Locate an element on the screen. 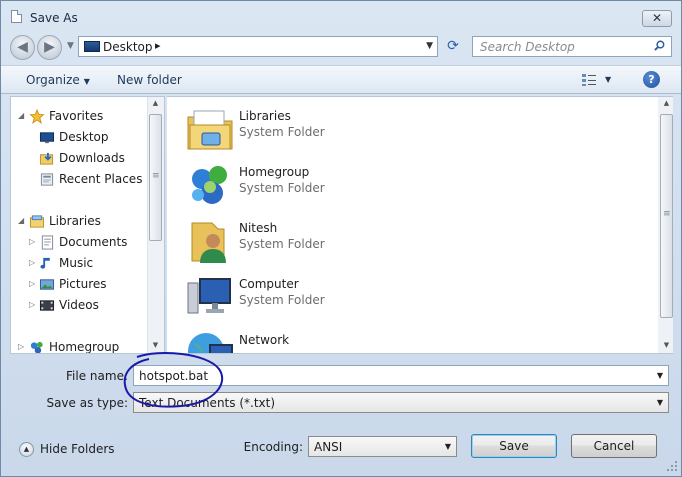 Image resolution: width=682 pixels, height=477 pixels. view-options-dropdown-icon: ▼ is located at coordinates (608, 79).